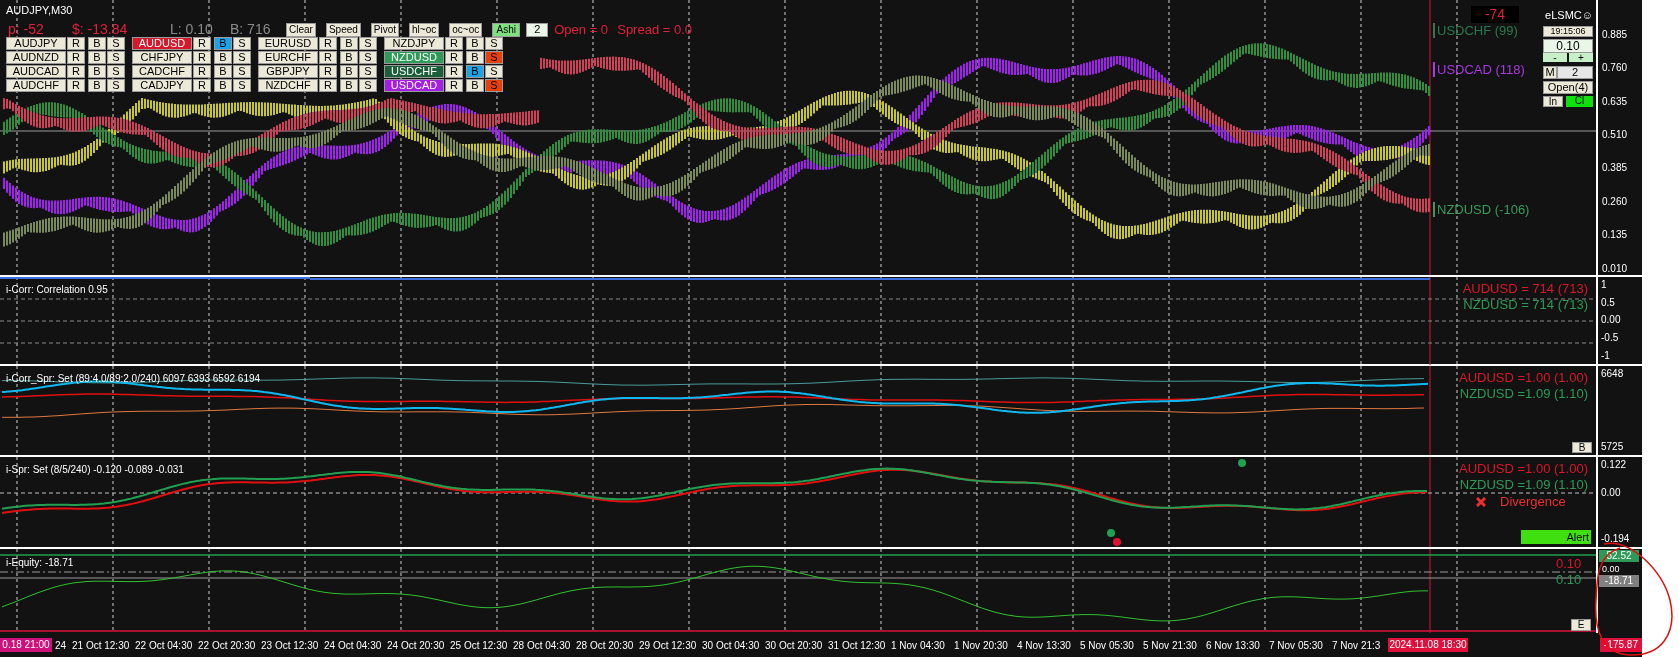 This screenshot has width=1679, height=657. What do you see at coordinates (414, 57) in the screenshot?
I see `symbol-button: NZDUSD` at bounding box center [414, 57].